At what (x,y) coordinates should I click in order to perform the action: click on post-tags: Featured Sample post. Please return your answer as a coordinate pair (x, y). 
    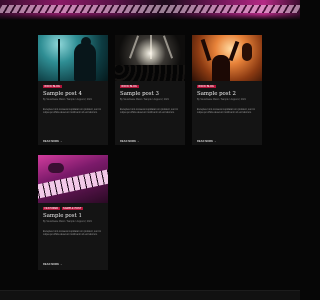
    Looking at the image, I should click on (63, 209).